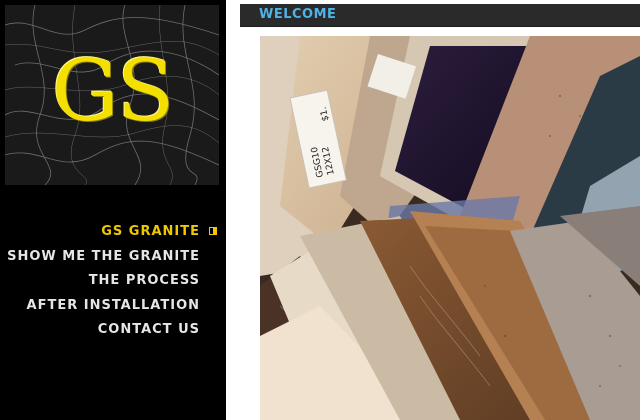 This screenshot has width=640, height=420. I want to click on nav-item-label: CONTACT US, so click(148, 329).